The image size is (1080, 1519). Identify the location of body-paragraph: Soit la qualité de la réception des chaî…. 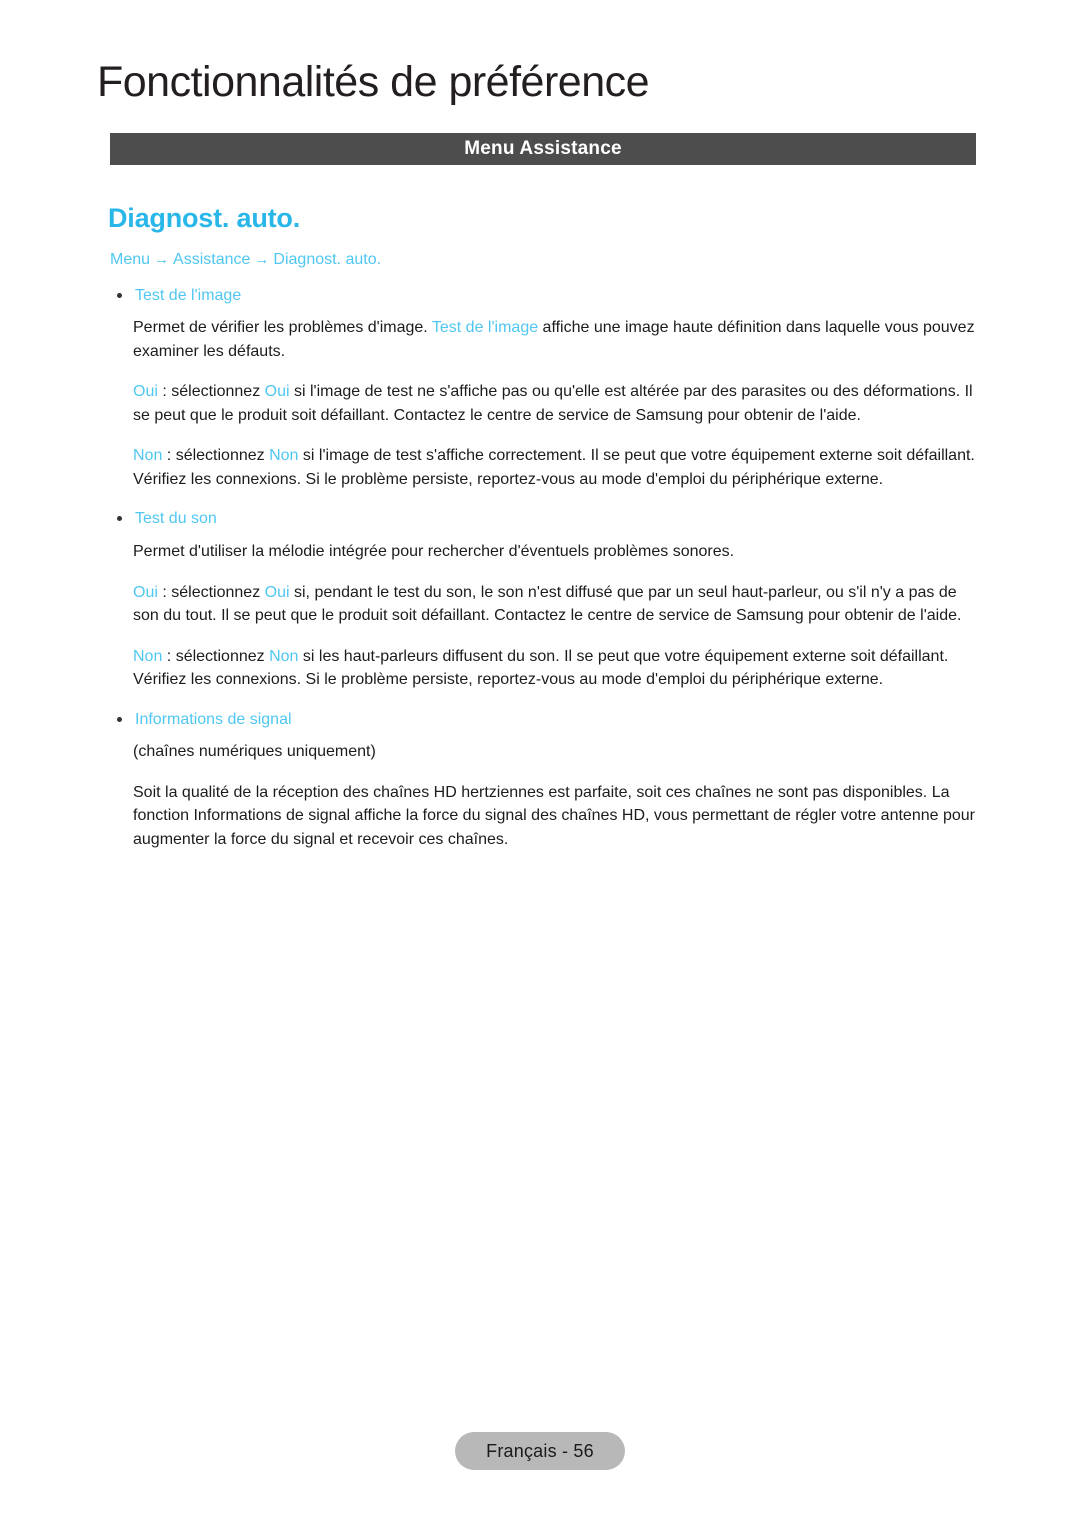
(543, 816).